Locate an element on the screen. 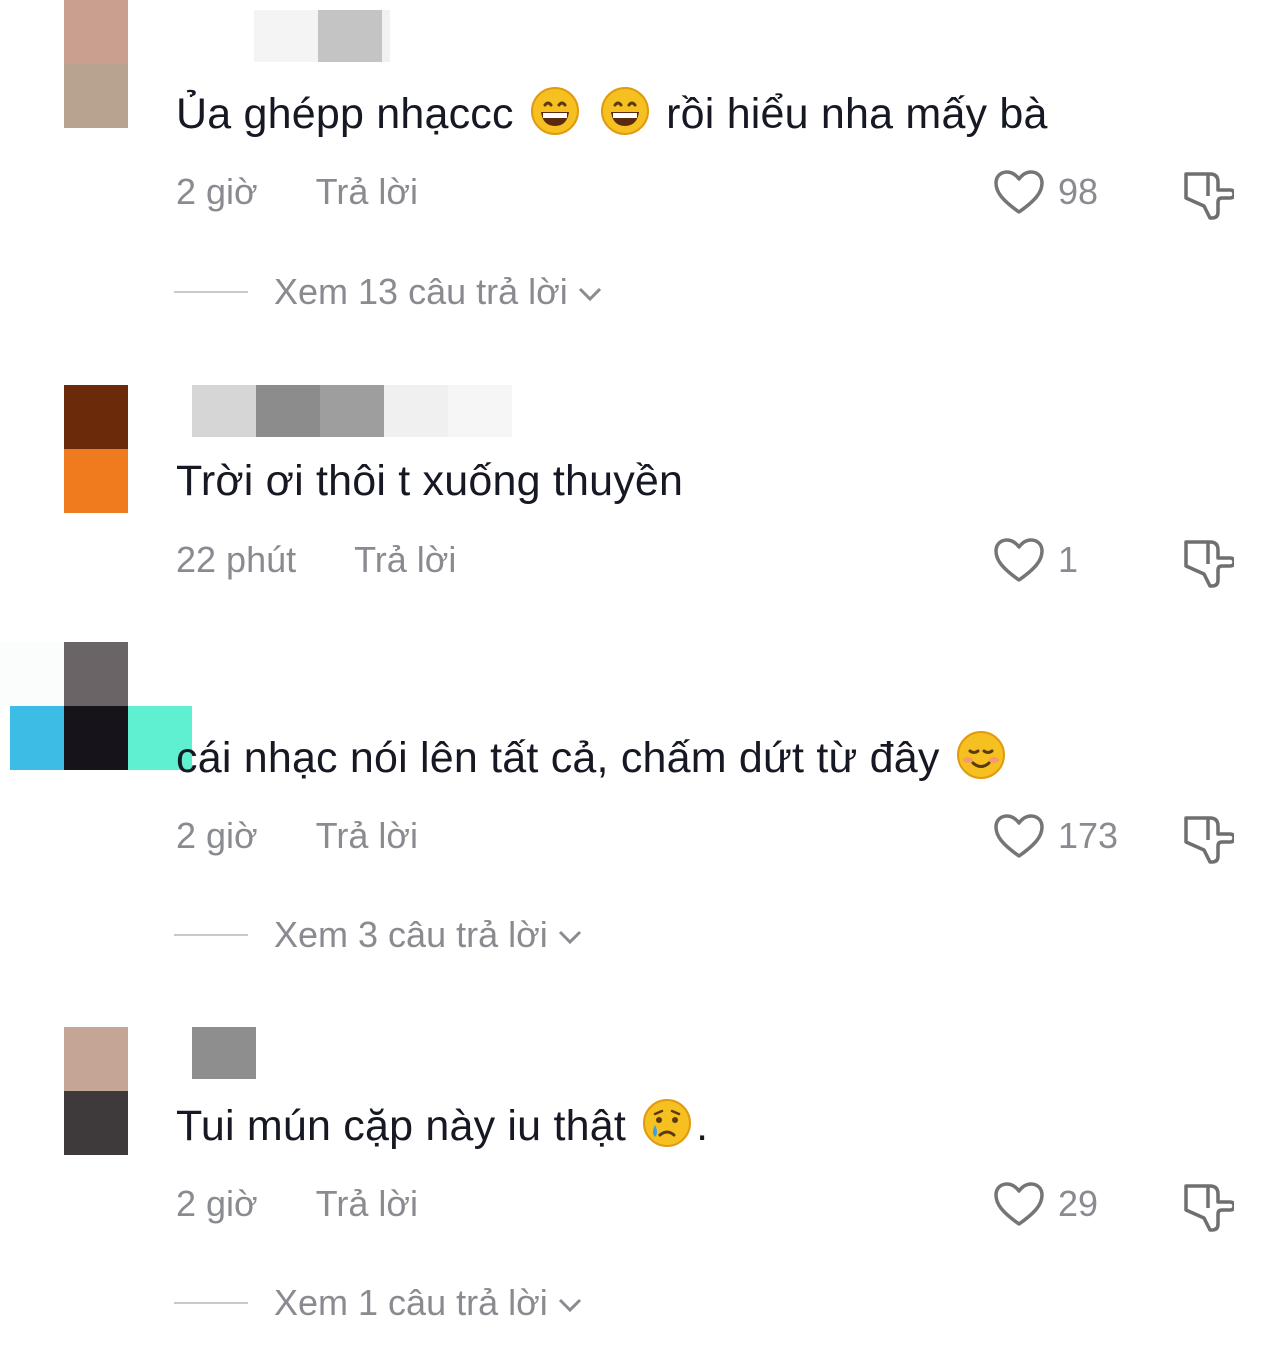  smiling-face-emoji-icon is located at coordinates (980, 755).